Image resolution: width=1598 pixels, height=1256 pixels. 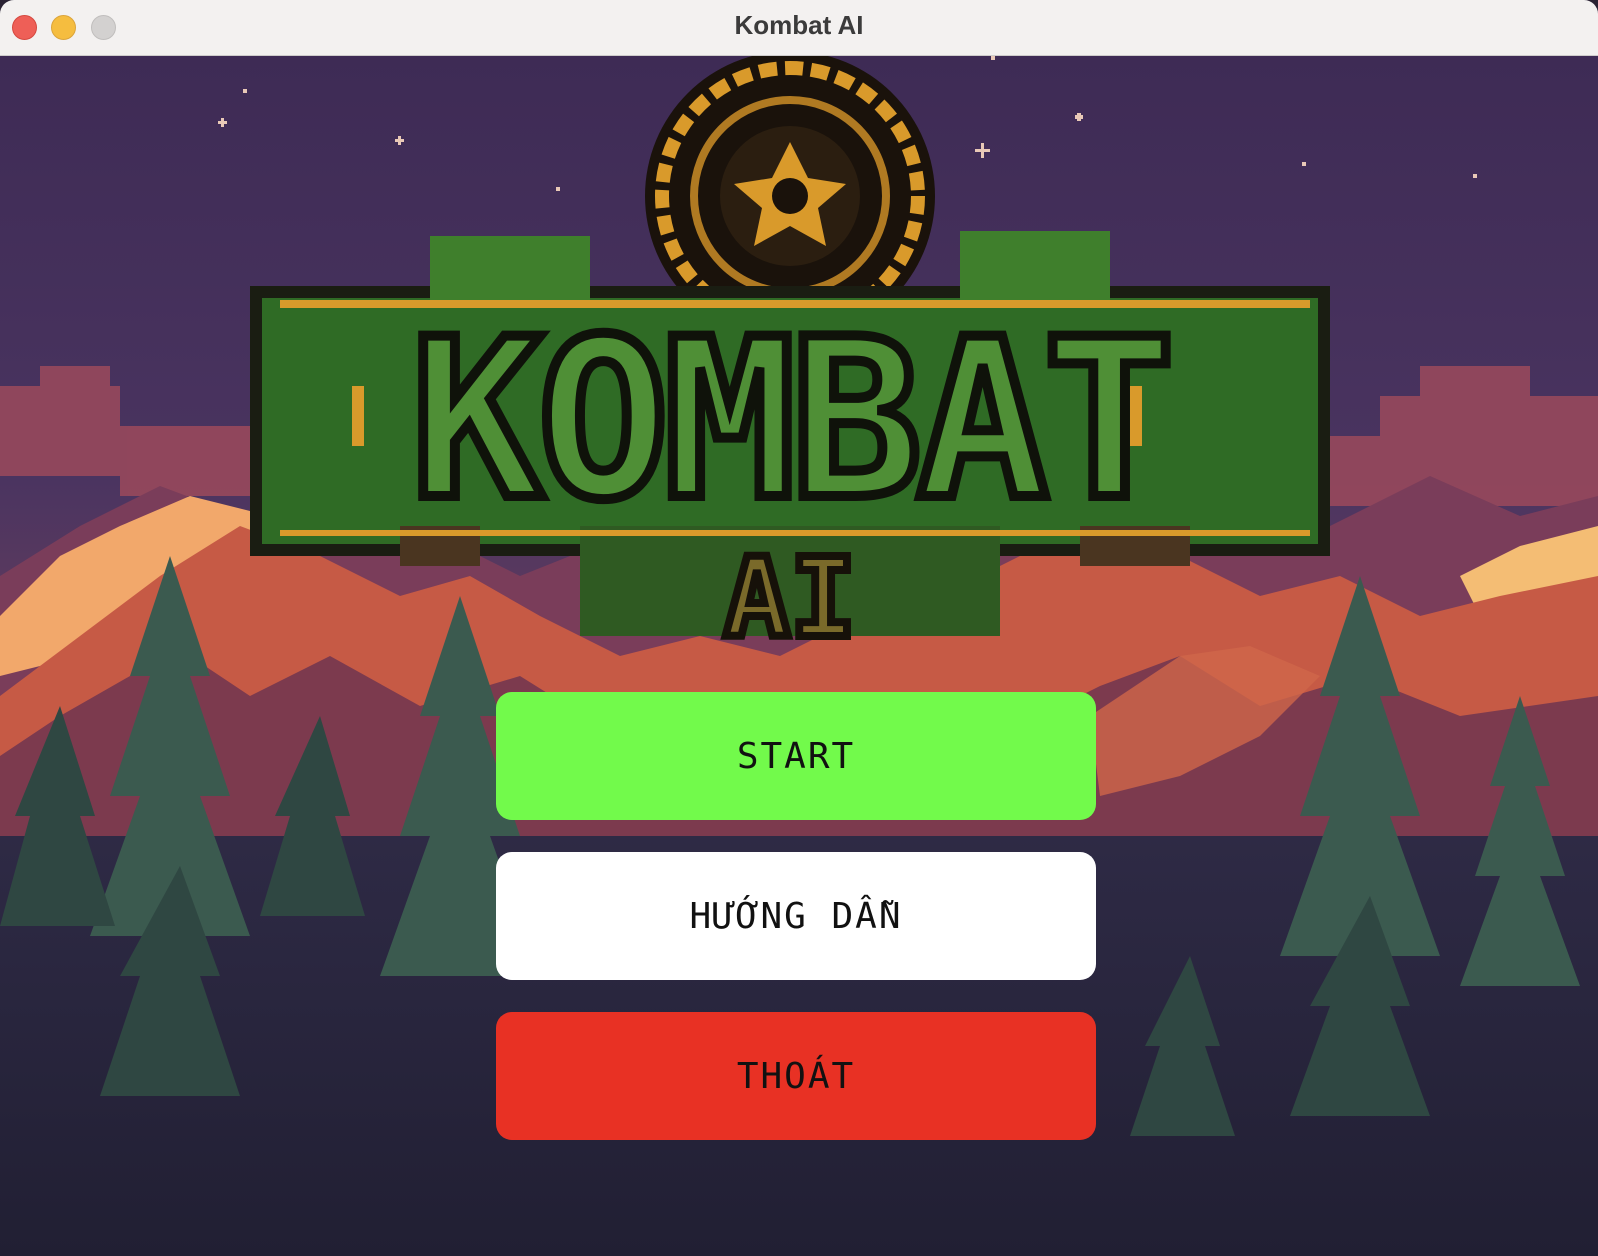 I want to click on guide-button: HƯỚNG DẪN, so click(x=796, y=916).